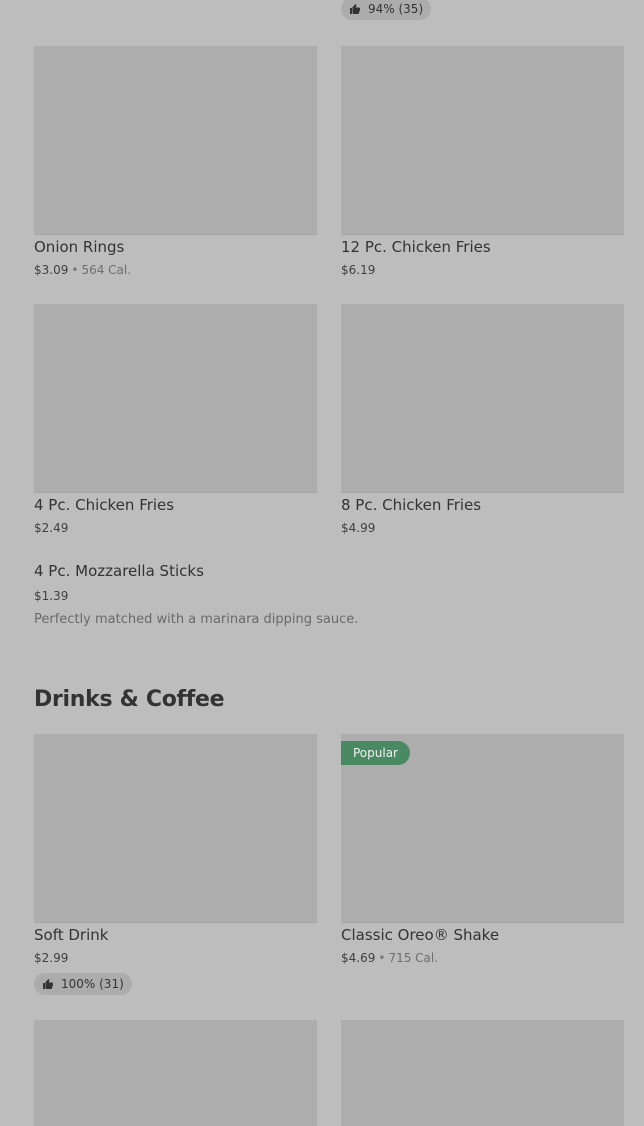 The width and height of the screenshot is (644, 1126). What do you see at coordinates (396, 9) in the screenshot?
I see `rating-label: 94% (35)` at bounding box center [396, 9].